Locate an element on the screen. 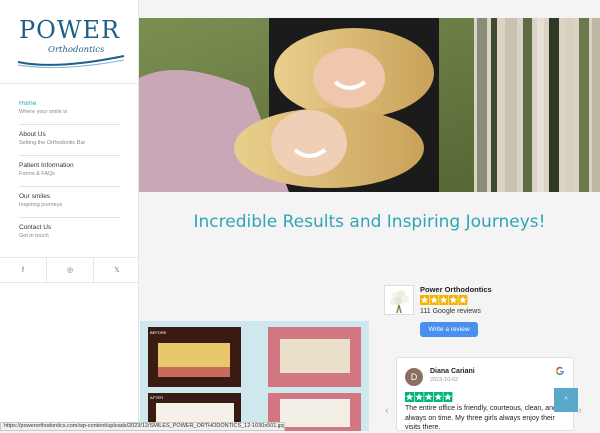 The image size is (600, 433). x-twitter-icon: 𝕏 is located at coordinates (117, 270).